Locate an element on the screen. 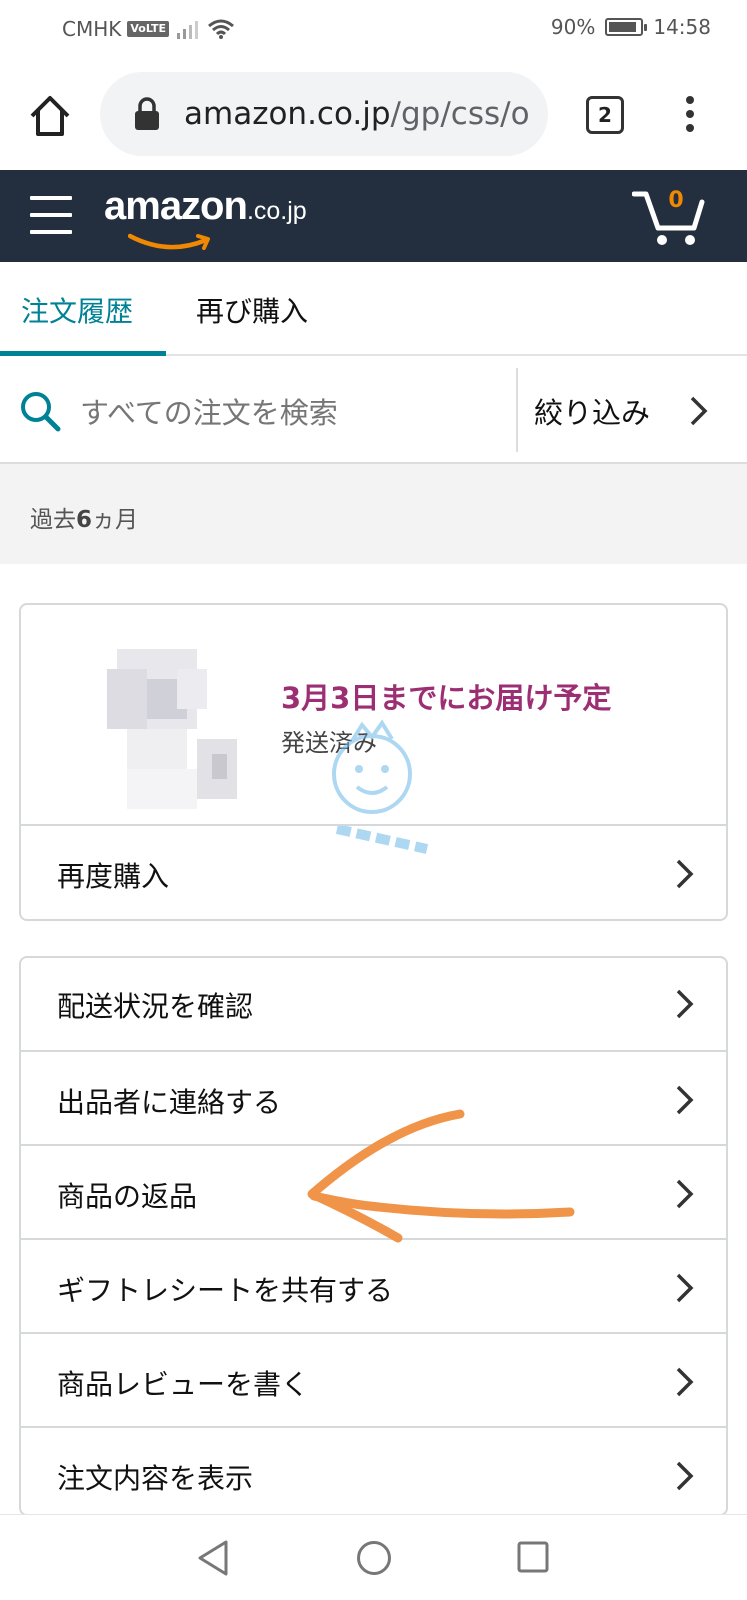 Image resolution: width=747 pixels, height=1600 pixels. search-input: すべての注文を検索 is located at coordinates (209, 411).